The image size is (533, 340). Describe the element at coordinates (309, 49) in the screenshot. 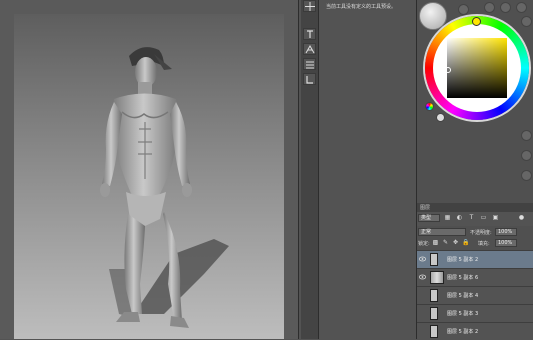

I see `character-icon` at that location.